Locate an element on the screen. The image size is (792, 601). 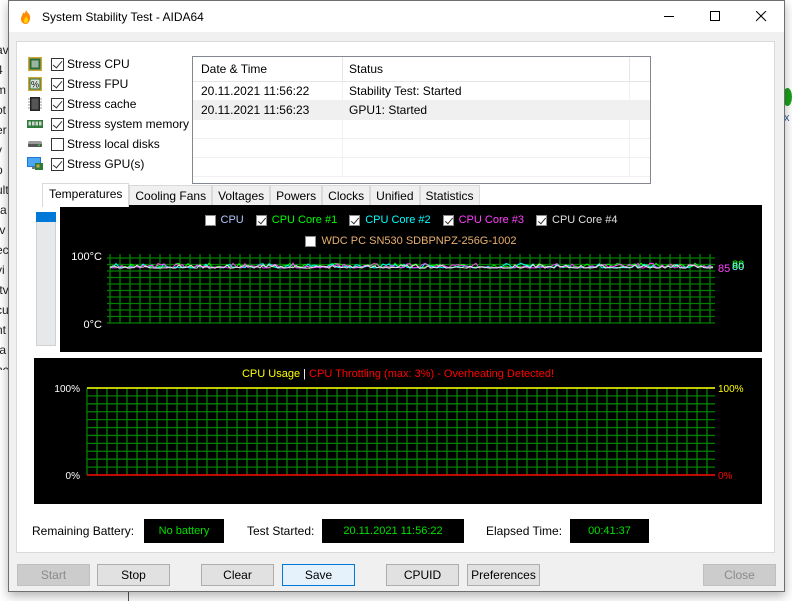
log-header: Date & Time Status is located at coordinates (421, 69).